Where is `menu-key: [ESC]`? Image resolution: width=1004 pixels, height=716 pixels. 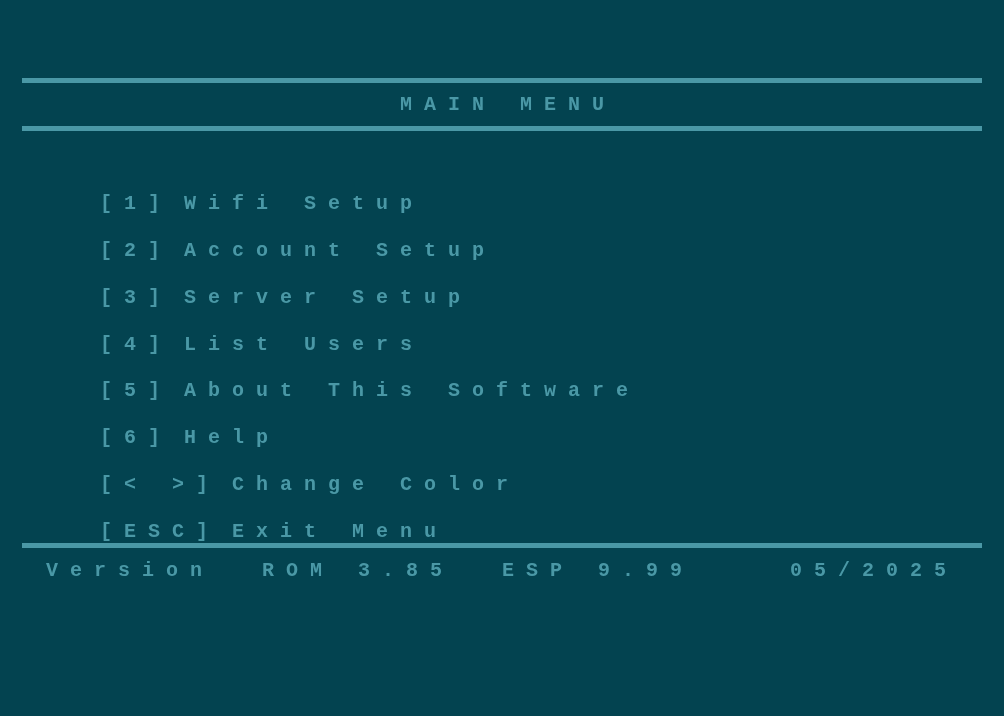 menu-key: [ESC] is located at coordinates (160, 531).